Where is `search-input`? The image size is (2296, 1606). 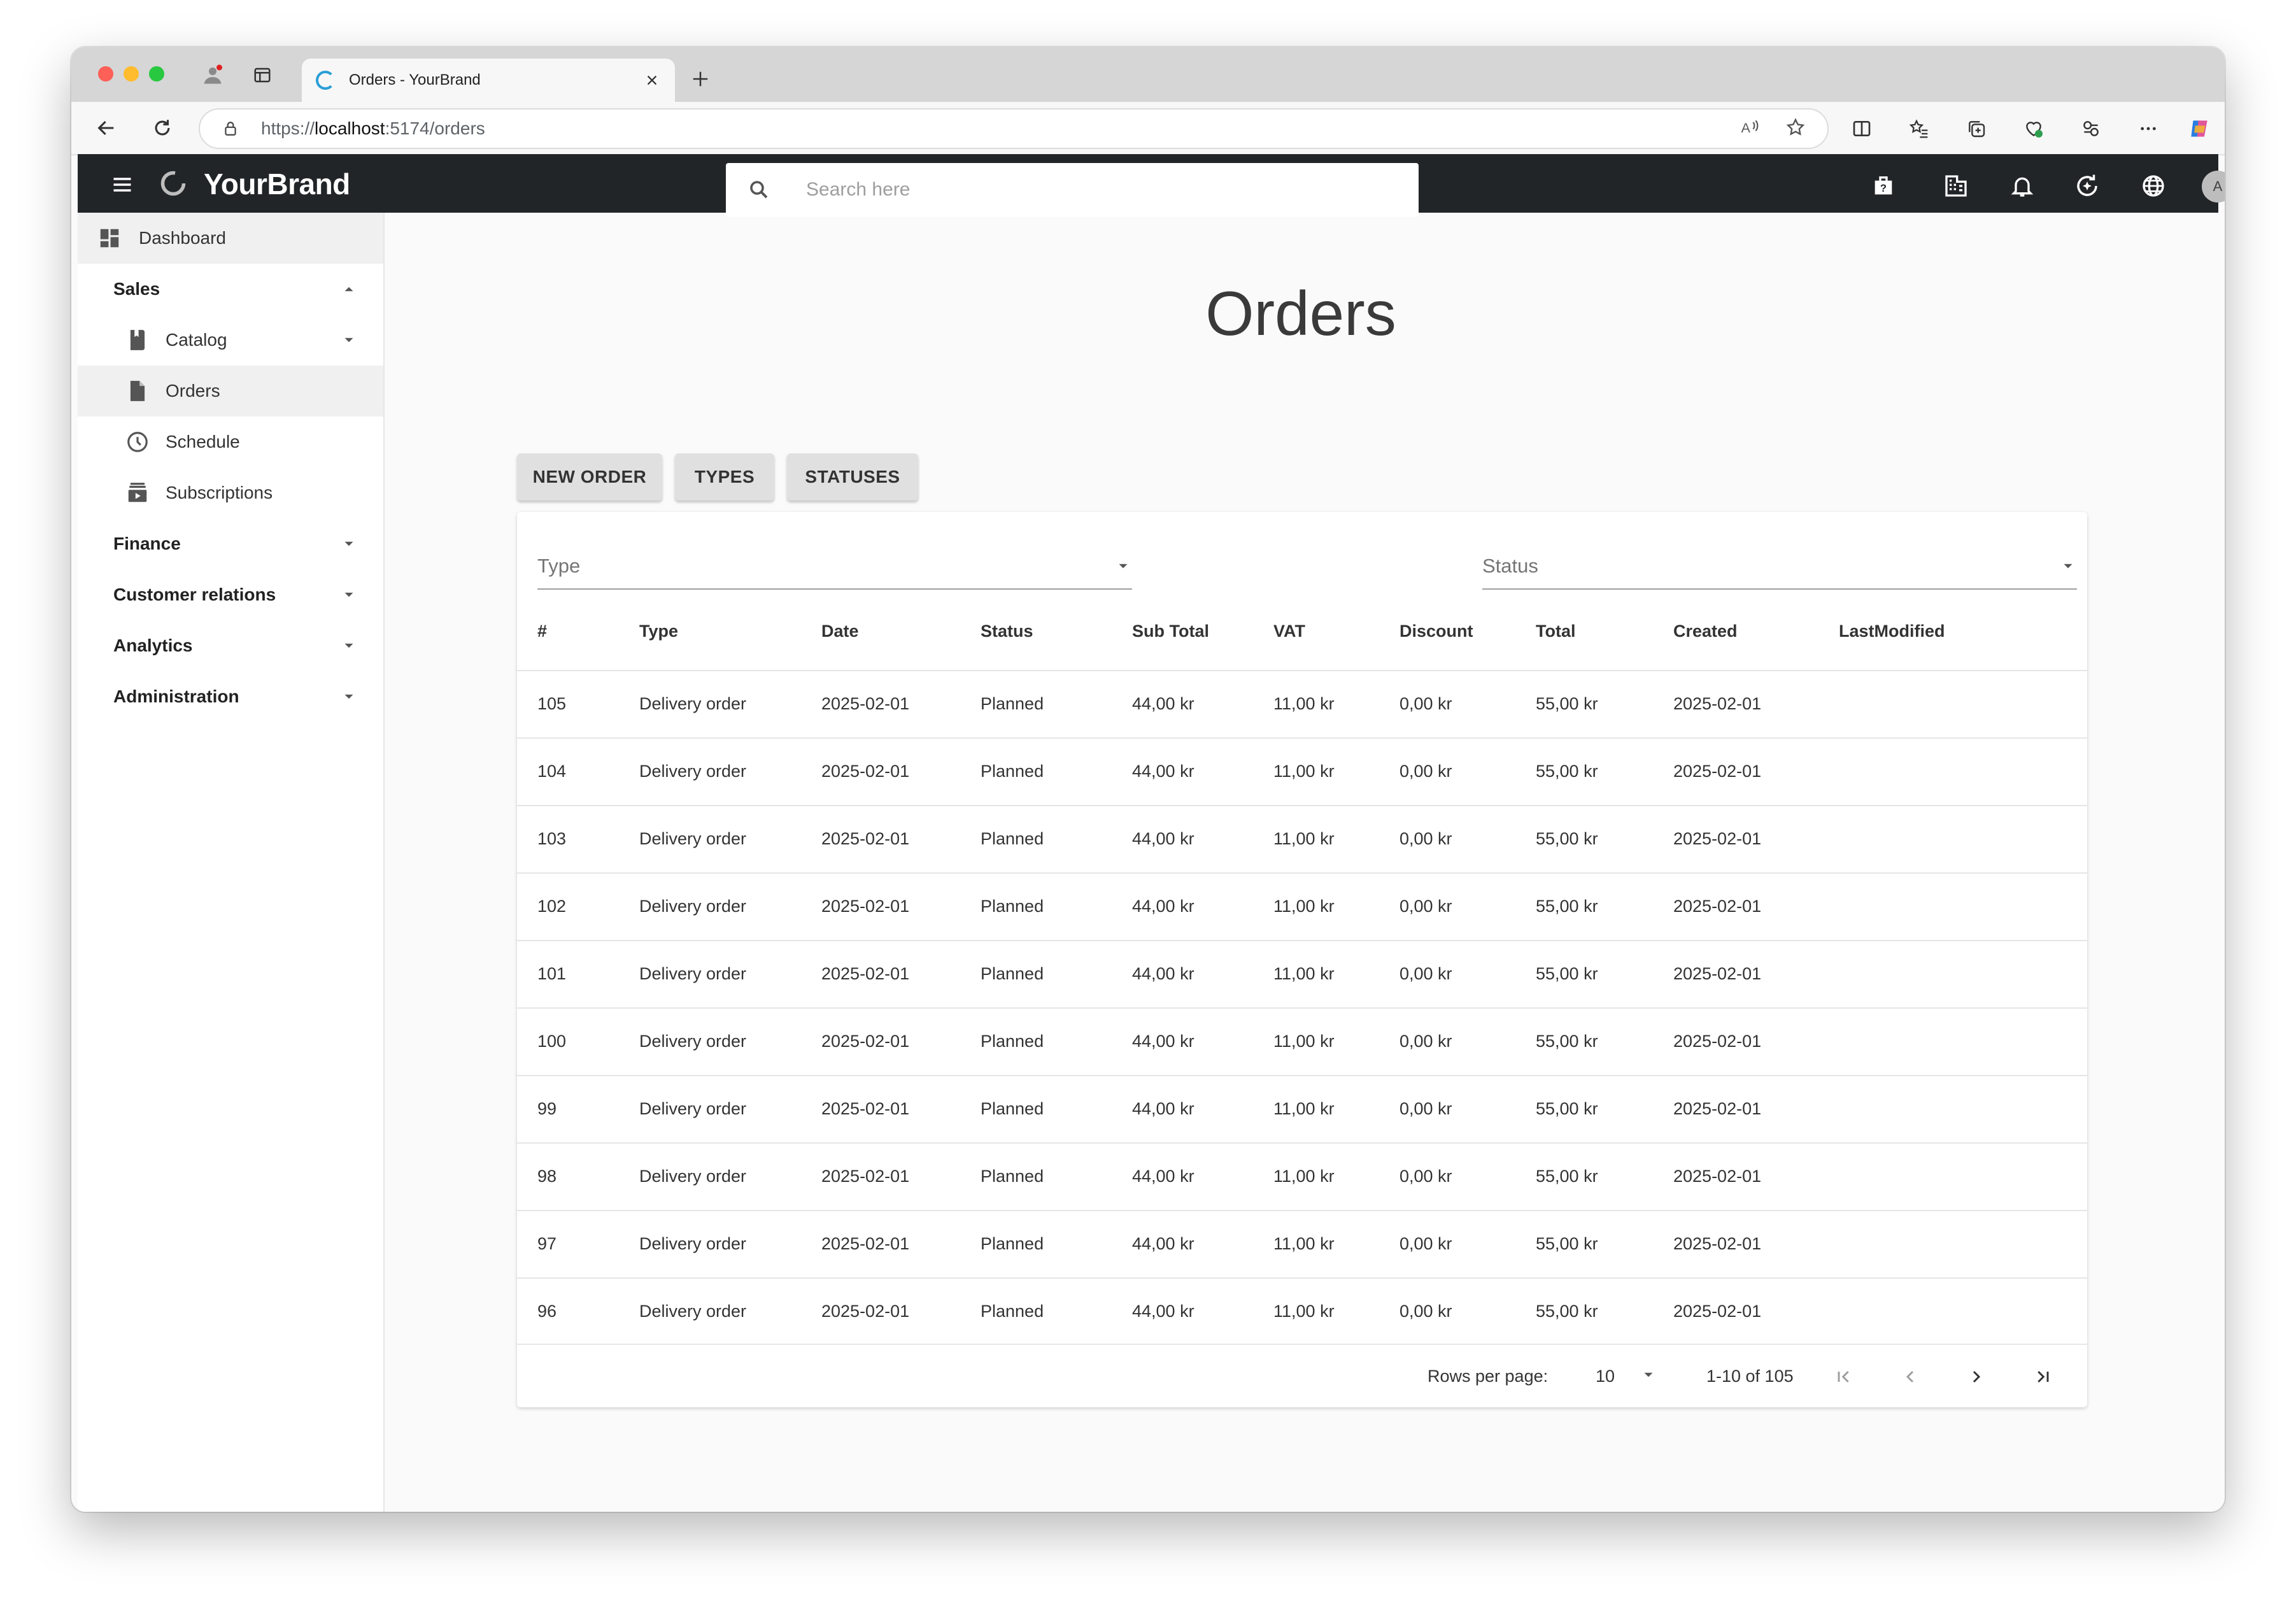 search-input is located at coordinates (1112, 189).